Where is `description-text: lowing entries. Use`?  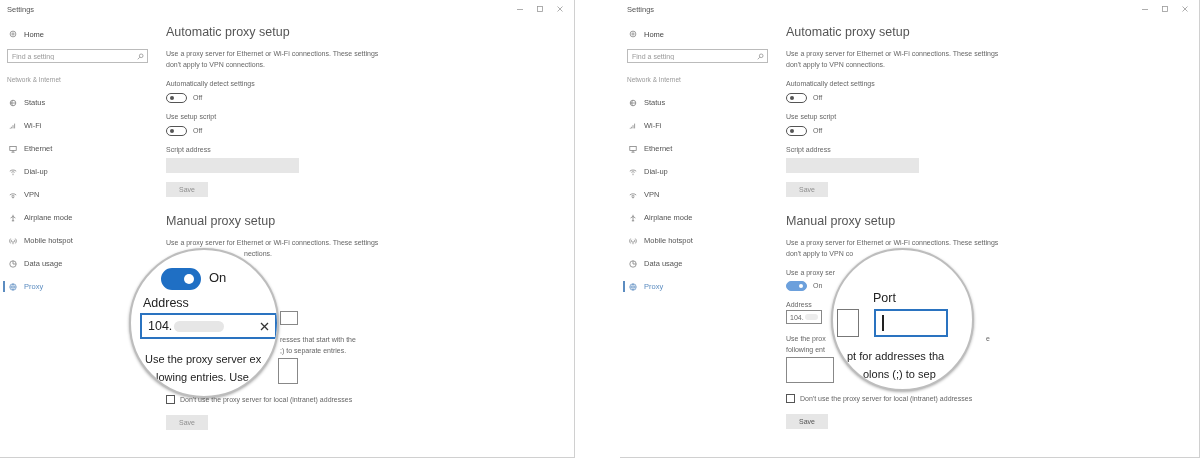
description-text: lowing entries. Use is located at coordinates (202, 377).